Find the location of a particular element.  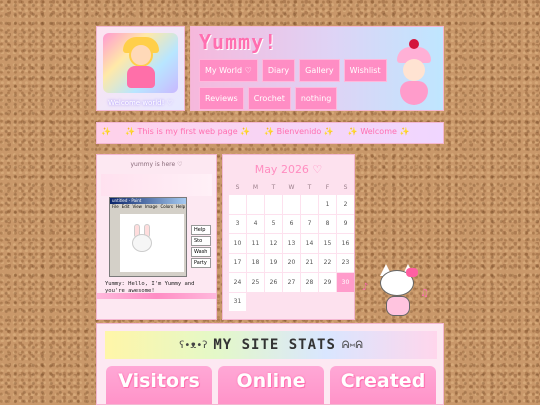

calendar-weekdays: SMTWTFS is located at coordinates (288, 187).